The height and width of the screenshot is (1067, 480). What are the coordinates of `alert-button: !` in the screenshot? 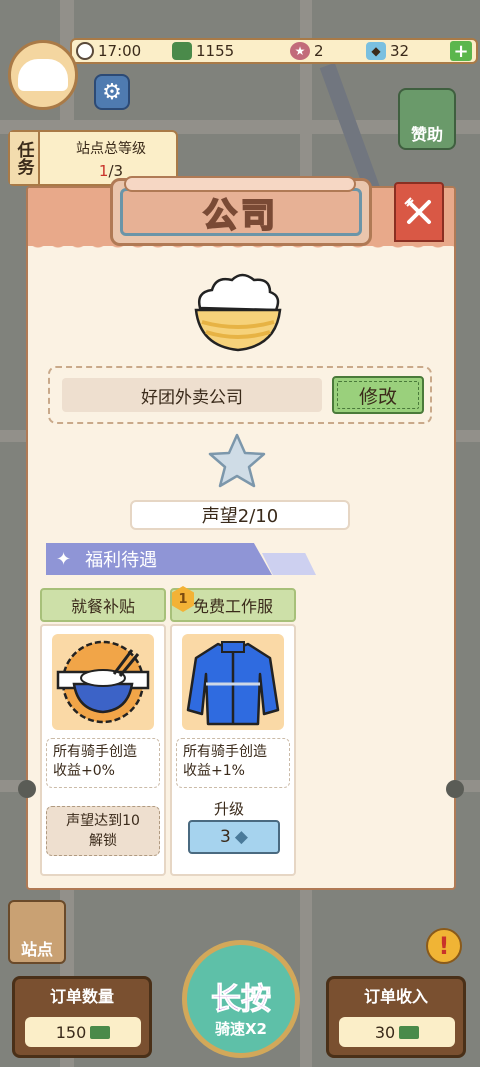 It's located at (444, 946).